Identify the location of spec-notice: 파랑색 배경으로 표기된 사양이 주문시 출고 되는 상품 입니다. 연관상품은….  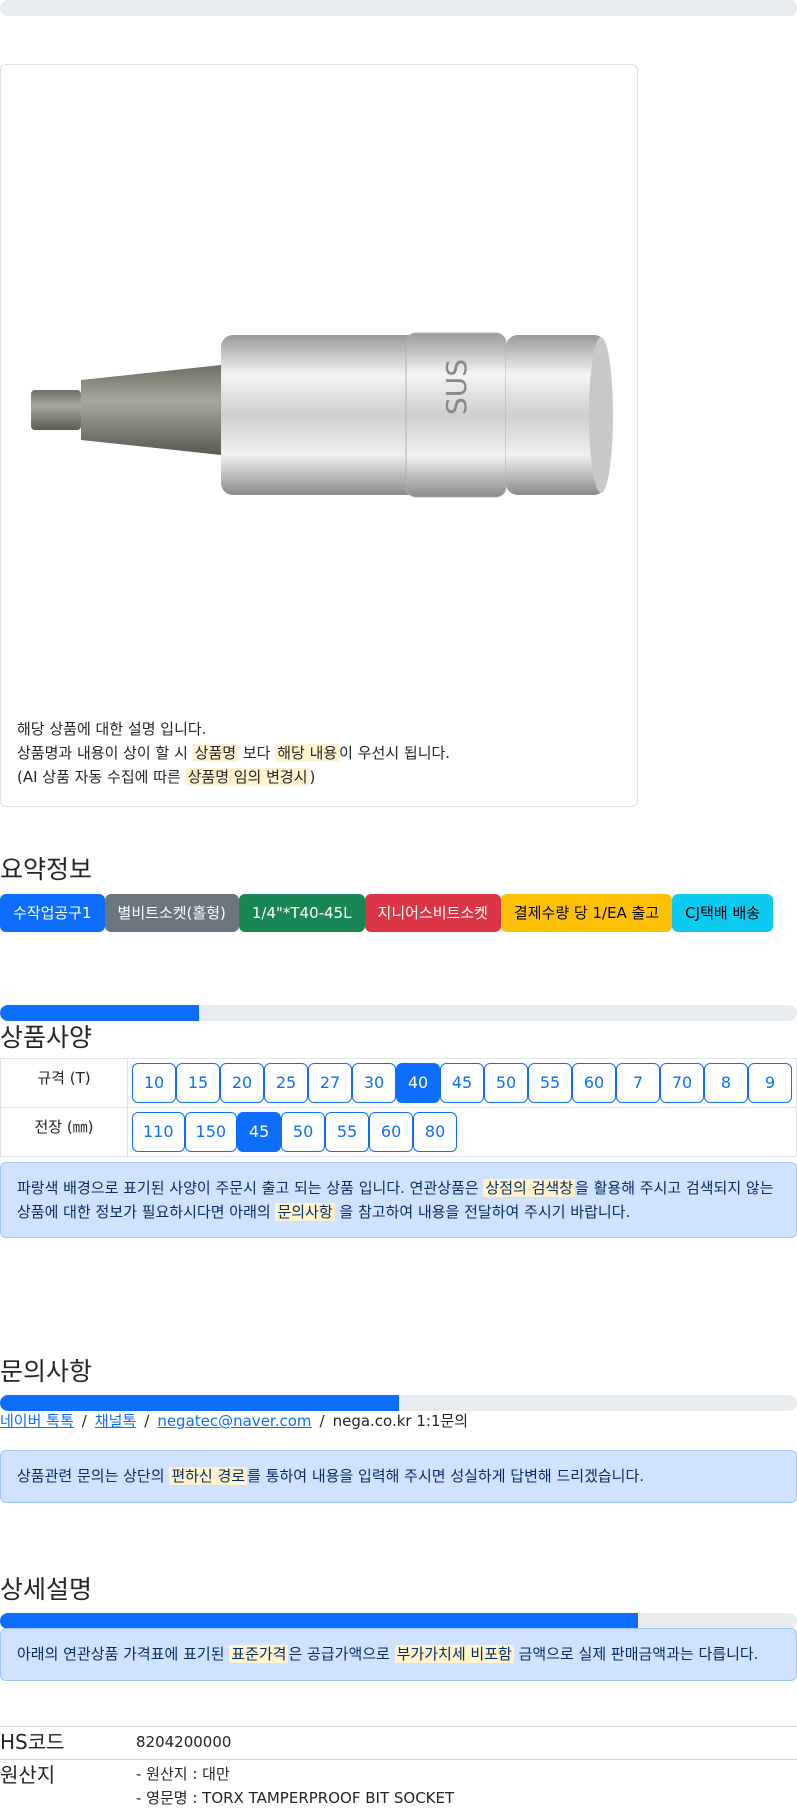
(398, 1200).